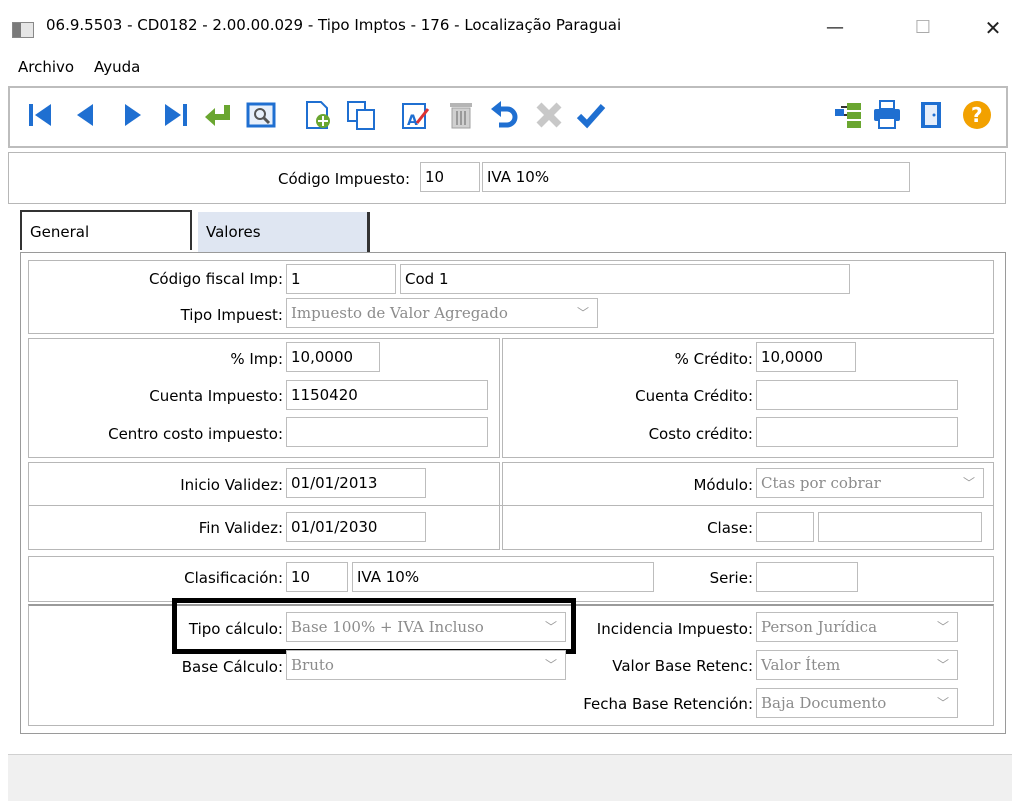 The image size is (1020, 801). Describe the element at coordinates (857, 395) in the screenshot. I see `cuenta-credito-input` at that location.